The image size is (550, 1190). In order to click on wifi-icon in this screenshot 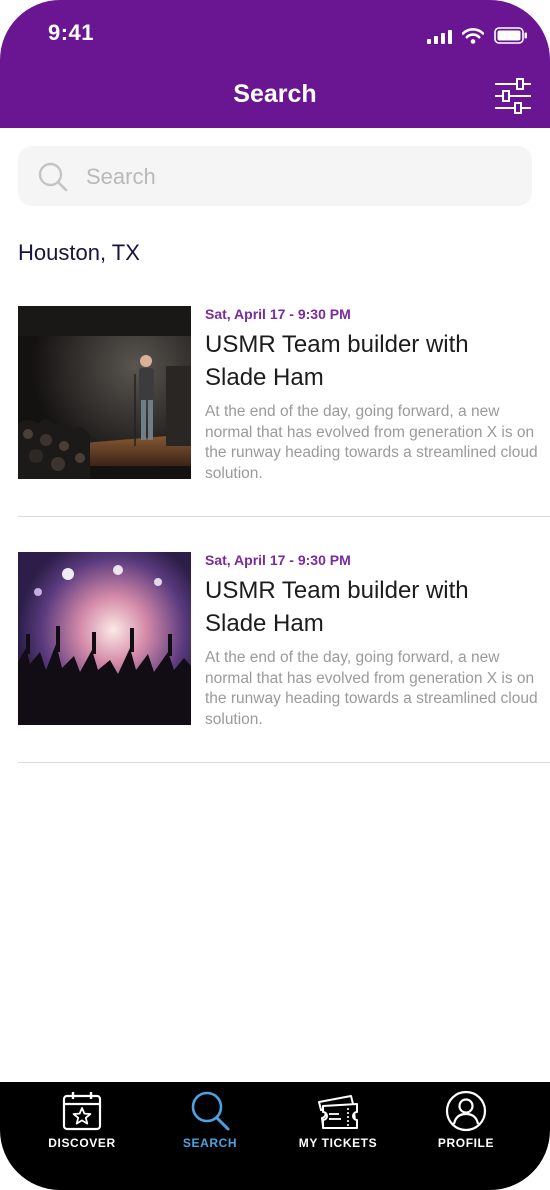, I will do `click(473, 36)`.